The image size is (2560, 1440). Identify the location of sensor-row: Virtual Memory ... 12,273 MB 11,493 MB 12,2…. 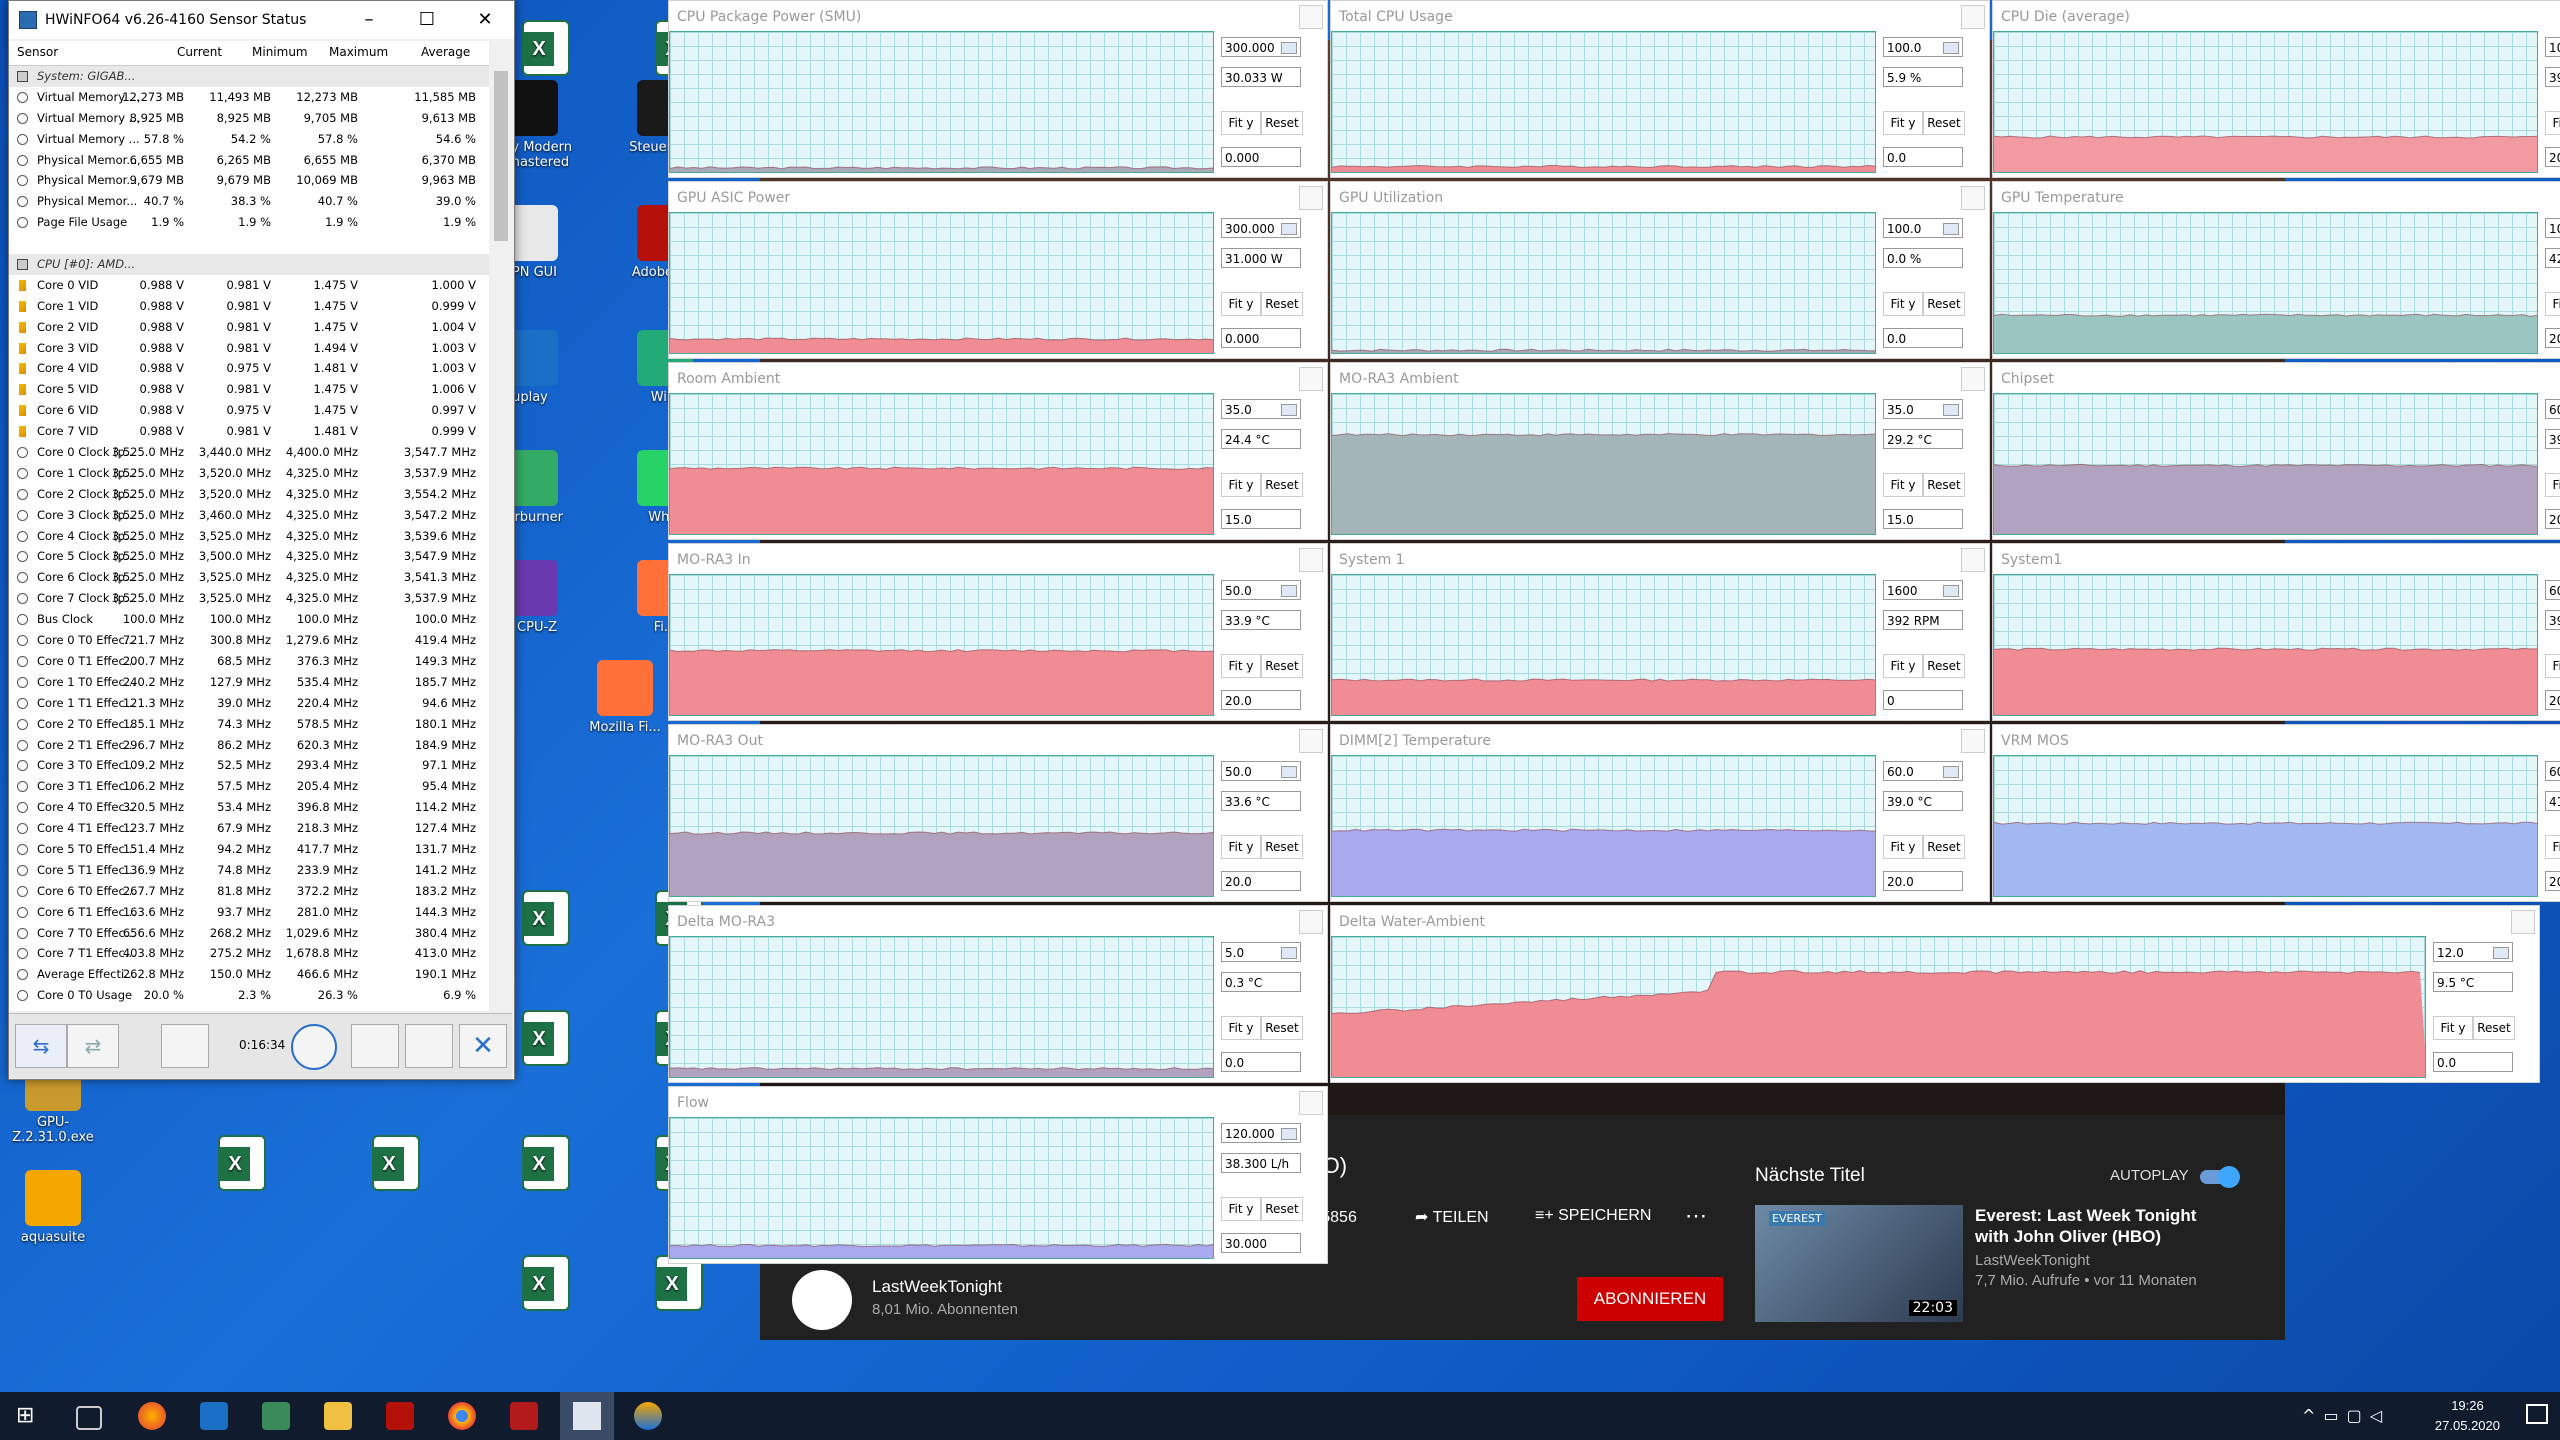
(249, 97).